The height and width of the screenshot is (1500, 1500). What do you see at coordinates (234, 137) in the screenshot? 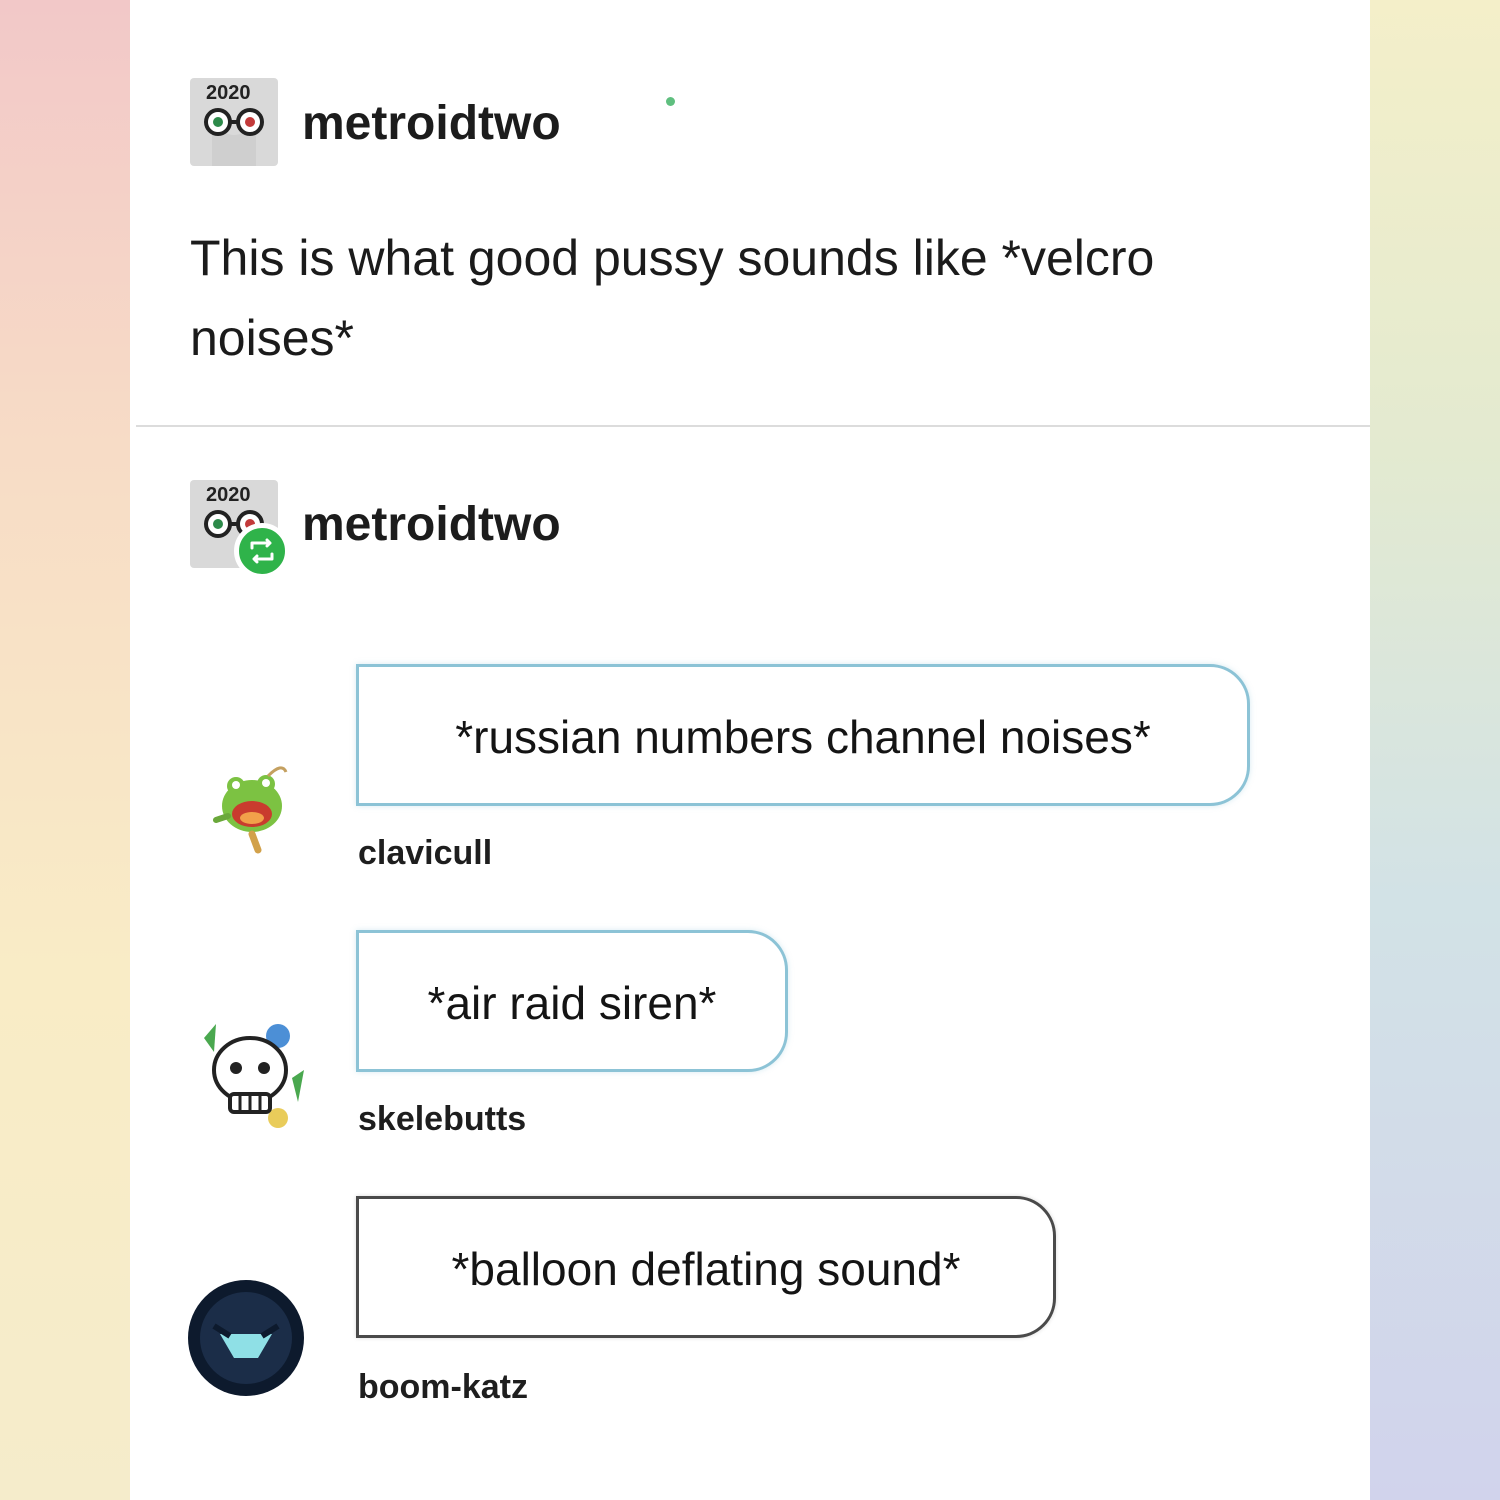
I see `glasses-icon` at bounding box center [234, 137].